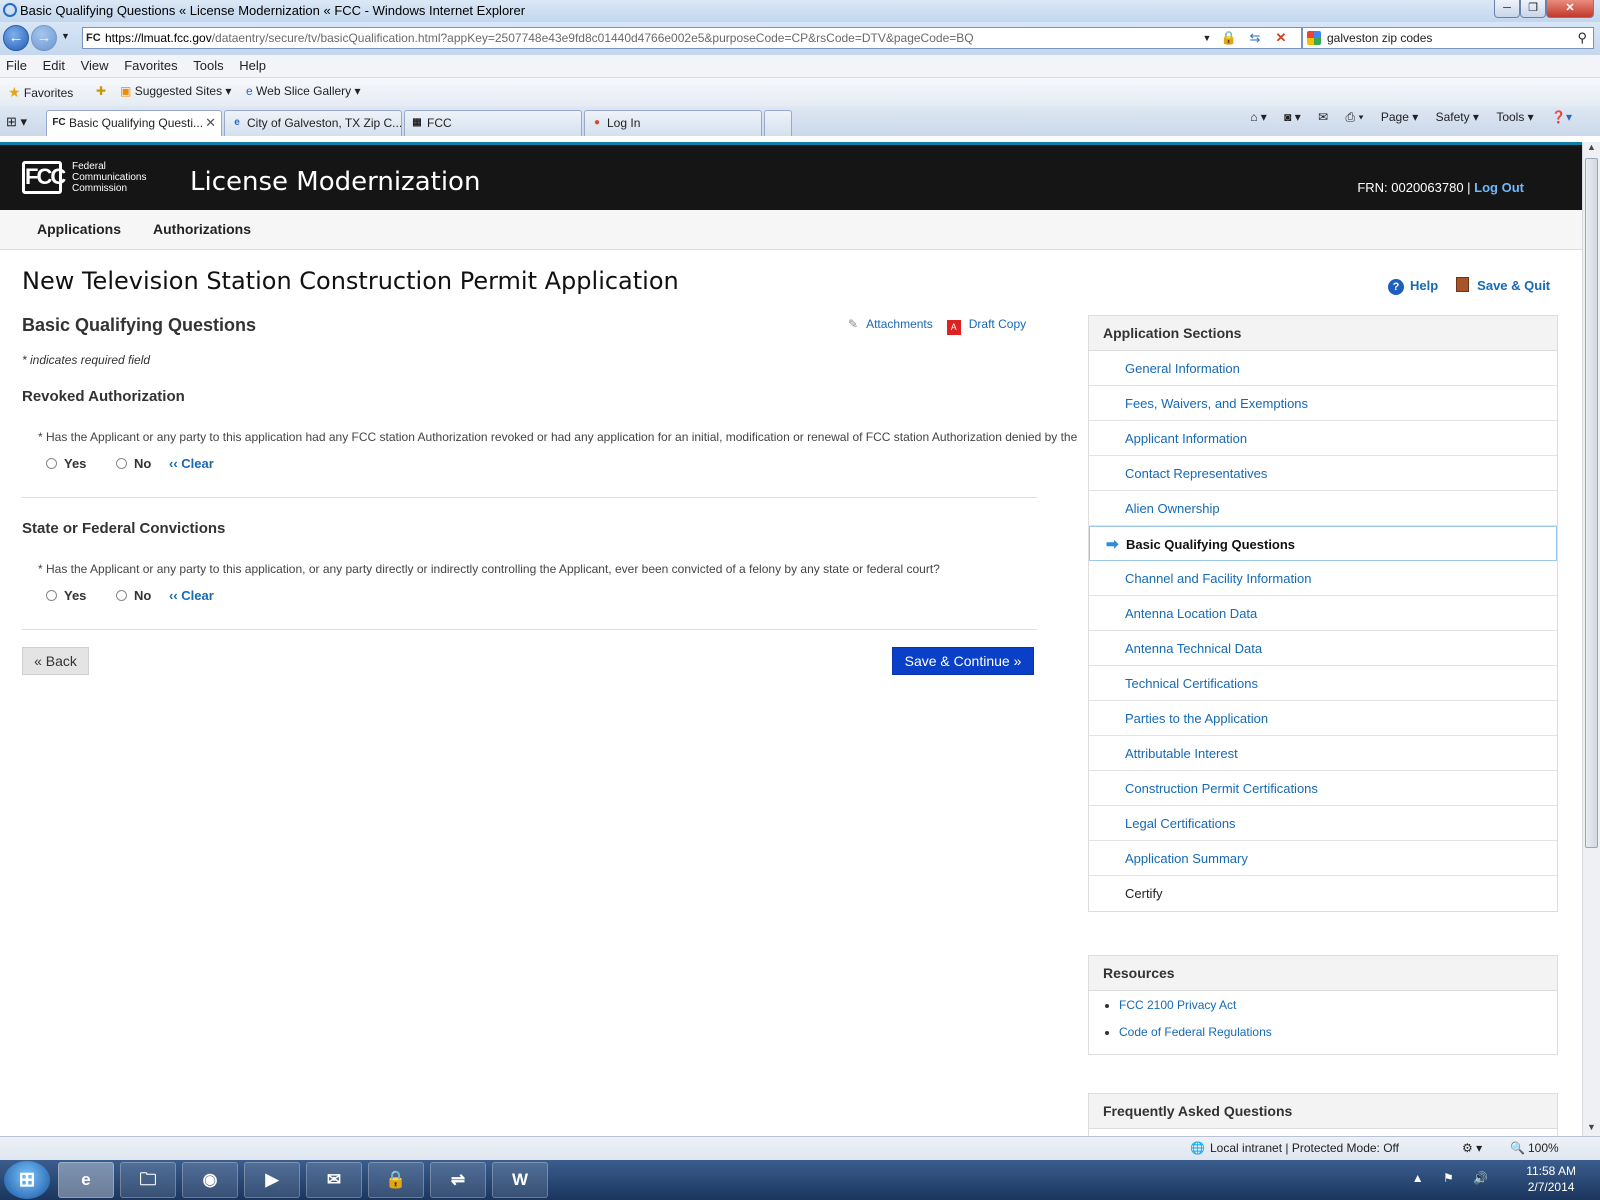  What do you see at coordinates (1543, 1148) in the screenshot?
I see `zoom-level: 100%` at bounding box center [1543, 1148].